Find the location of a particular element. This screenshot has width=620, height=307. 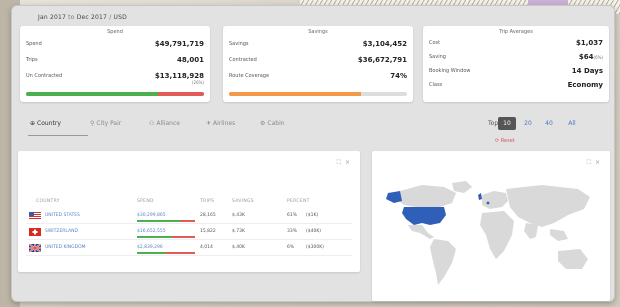

column-header: SAVINGS is located at coordinates (243, 201).